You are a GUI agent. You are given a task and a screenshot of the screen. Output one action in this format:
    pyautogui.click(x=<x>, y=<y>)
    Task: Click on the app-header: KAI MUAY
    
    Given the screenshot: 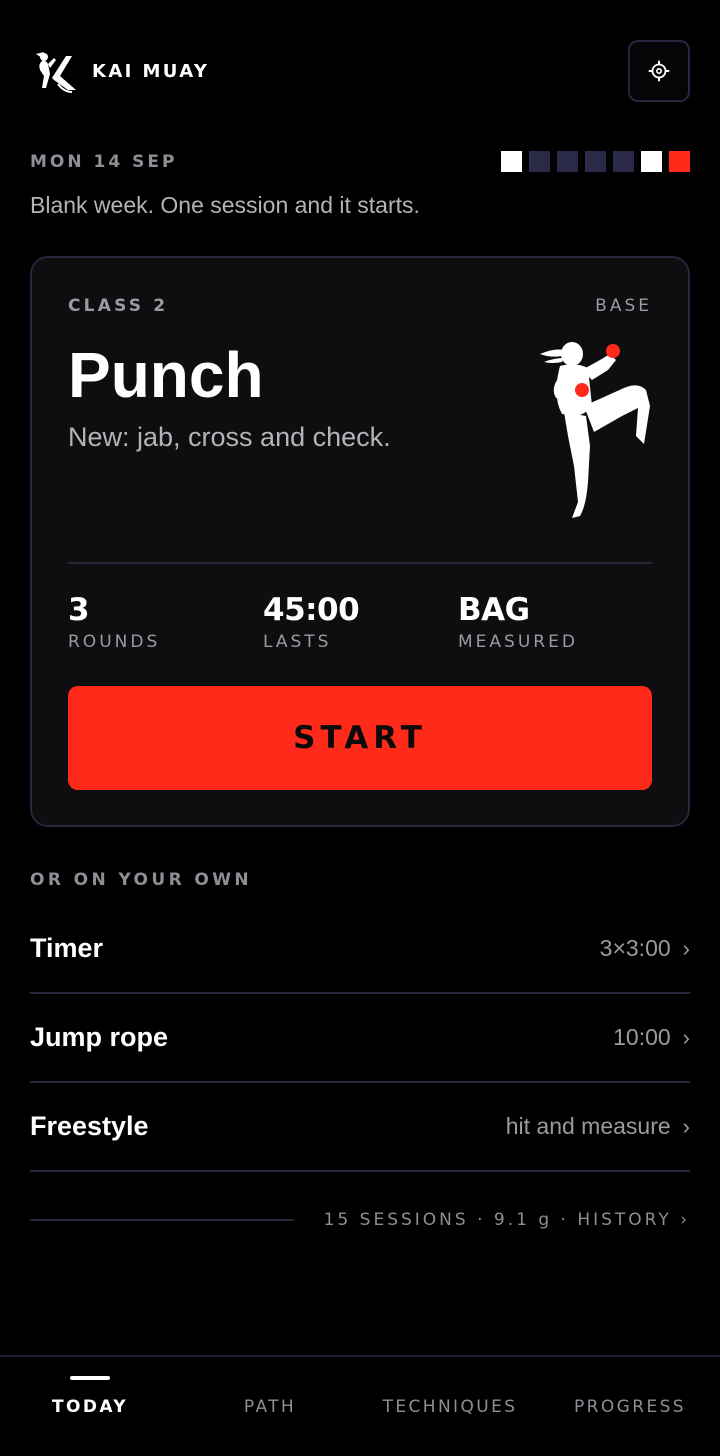 What is the action you would take?
    pyautogui.click(x=360, y=71)
    